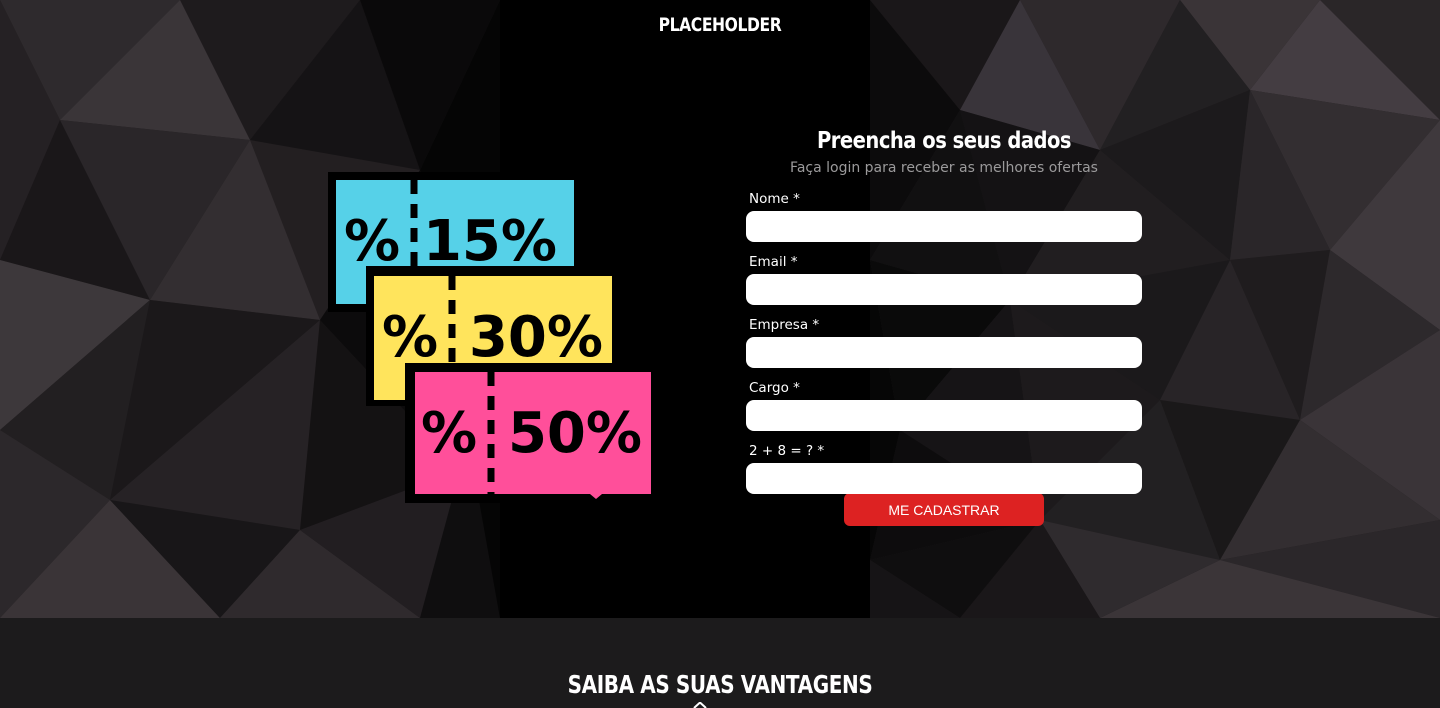  What do you see at coordinates (774, 388) in the screenshot?
I see `cargo-label: Cargo *` at bounding box center [774, 388].